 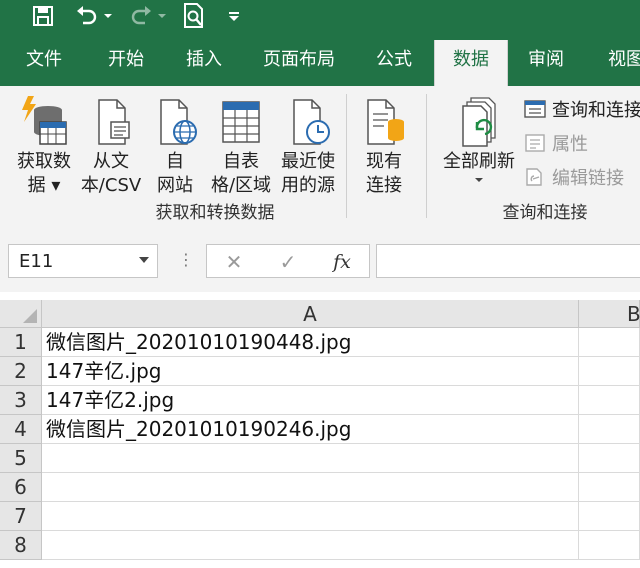 What do you see at coordinates (609, 487) in the screenshot?
I see `cell-b6` at bounding box center [609, 487].